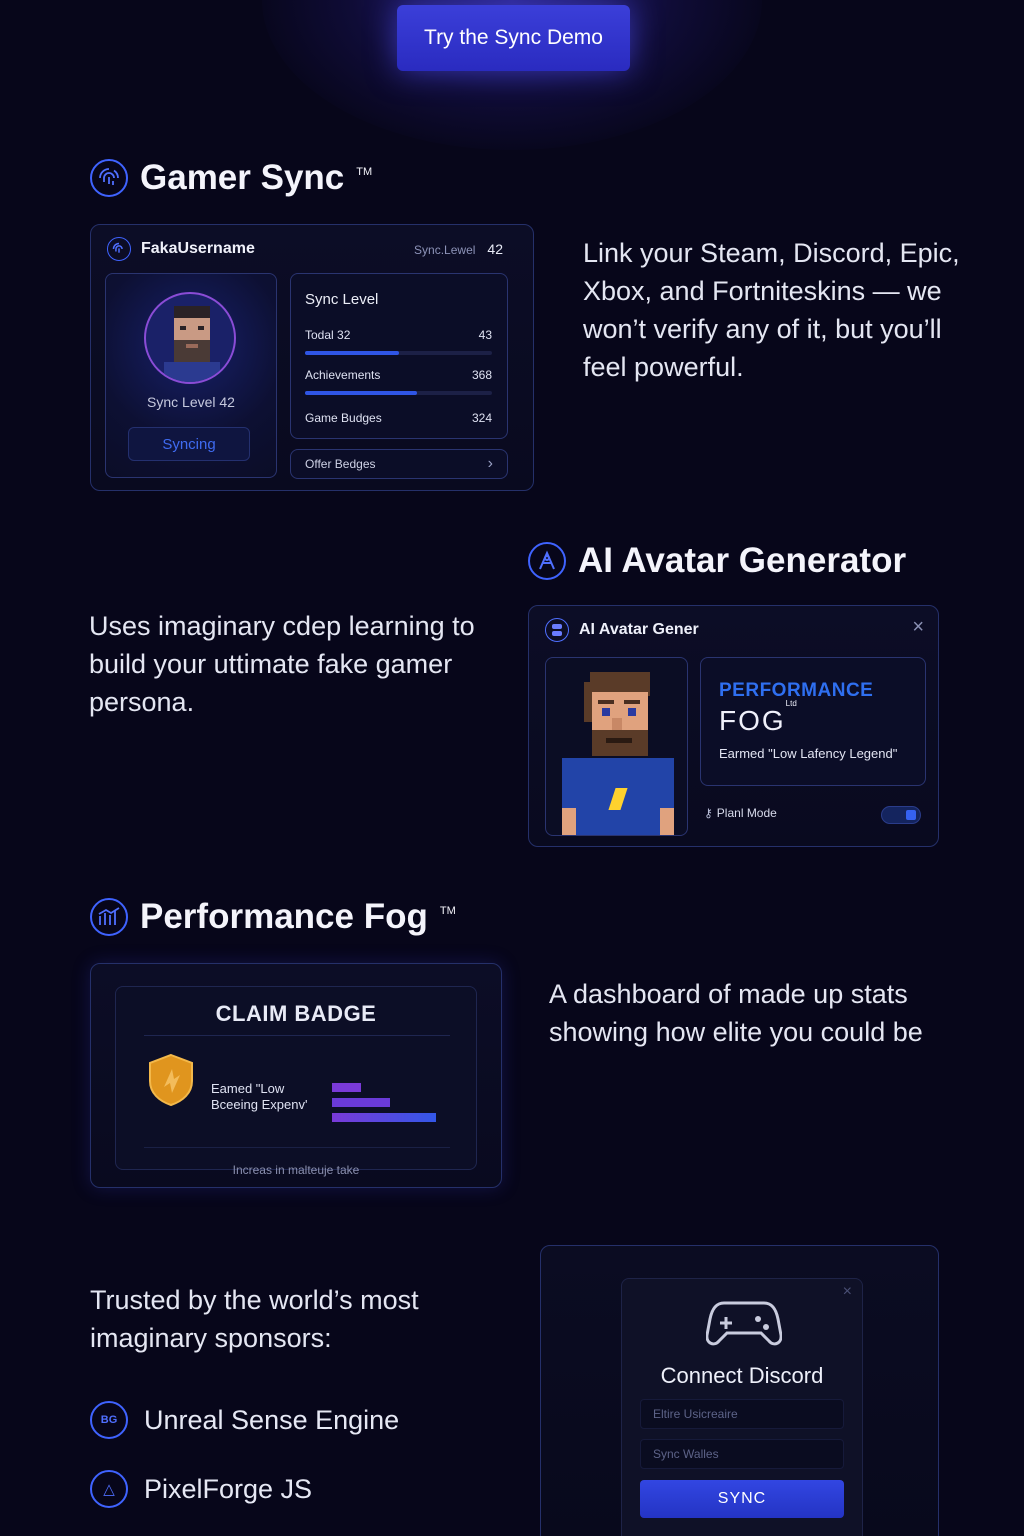  What do you see at coordinates (557, 630) in the screenshot?
I see `robot-icon` at bounding box center [557, 630].